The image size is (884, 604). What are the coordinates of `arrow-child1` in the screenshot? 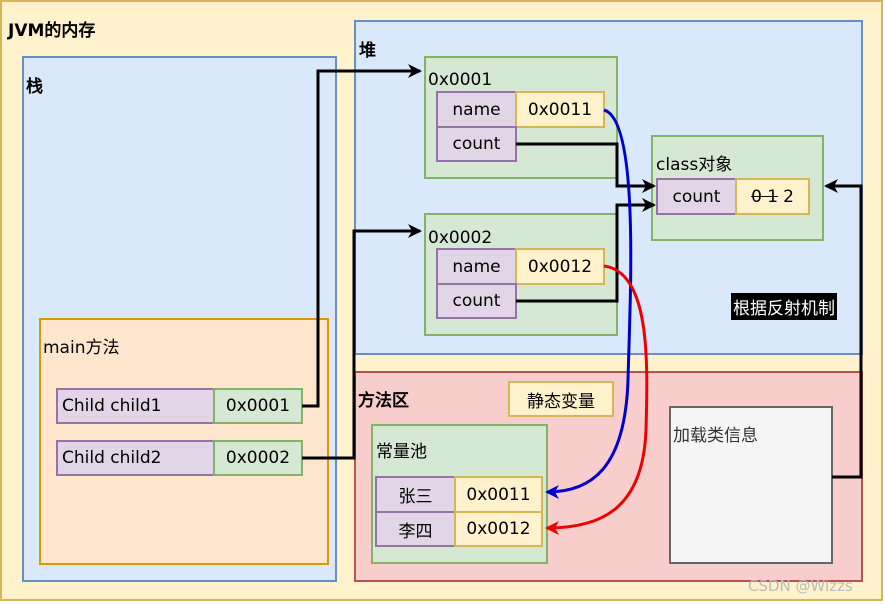 It's located at (362, 236).